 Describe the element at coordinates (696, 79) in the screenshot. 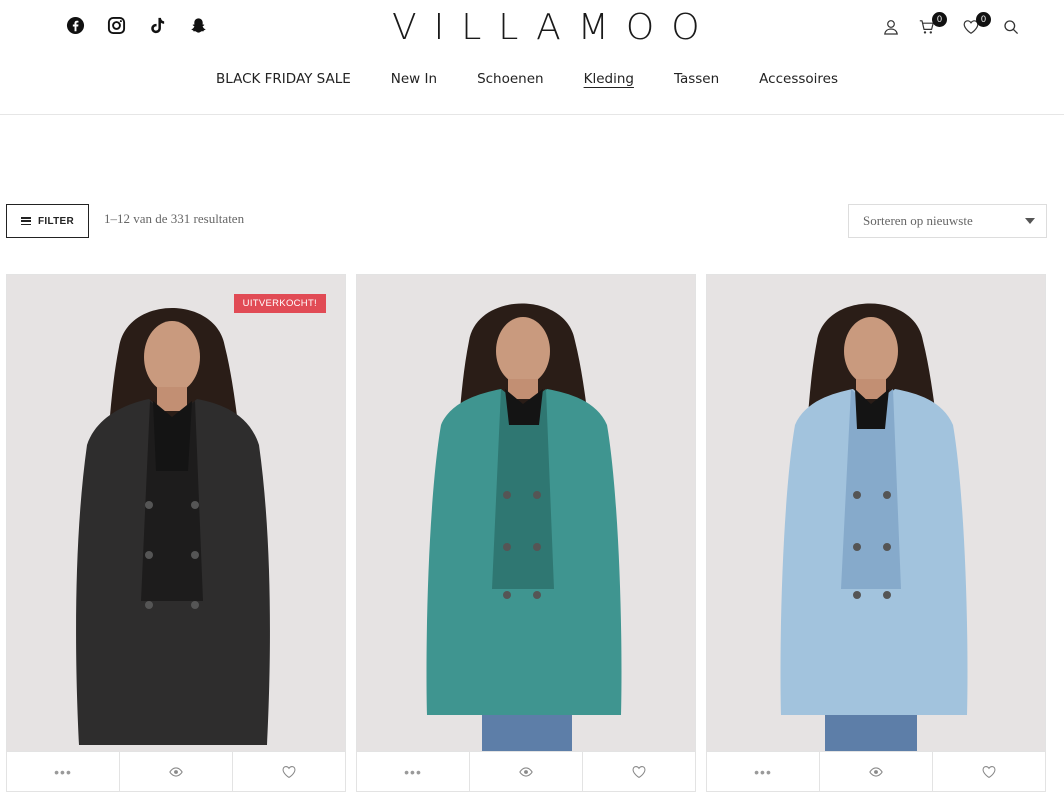

I see `nav-item-tassen: Tassen` at that location.